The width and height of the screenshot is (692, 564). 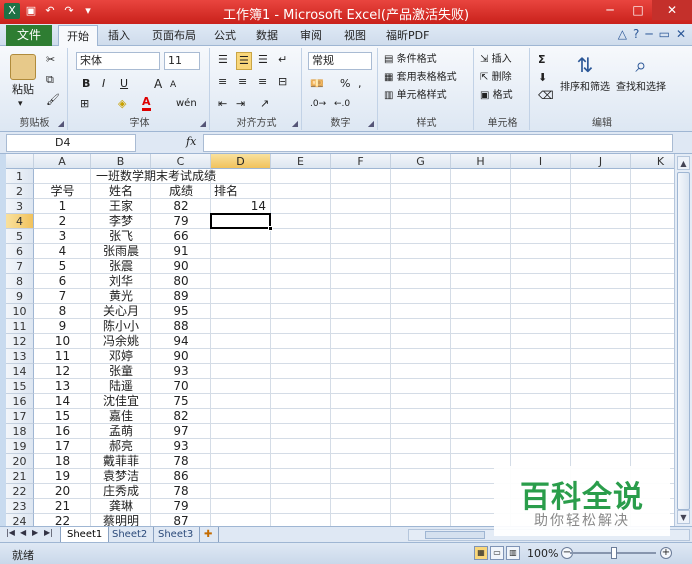 What do you see at coordinates (121, 491) in the screenshot?
I see `student-name-cell: 庄秀成` at bounding box center [121, 491].